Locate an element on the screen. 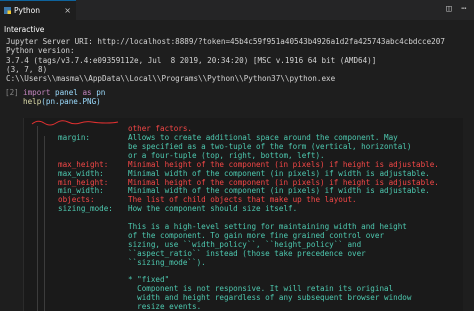 The height and width of the screenshot is (311, 474). python-version-label: Python version: is located at coordinates (40, 51).